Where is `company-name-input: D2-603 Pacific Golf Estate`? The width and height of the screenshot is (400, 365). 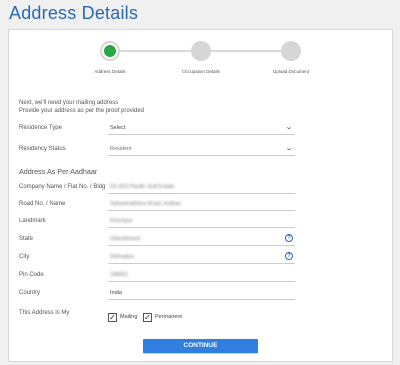
company-name-input: D2-603 Pacific Golf Estate is located at coordinates (201, 187).